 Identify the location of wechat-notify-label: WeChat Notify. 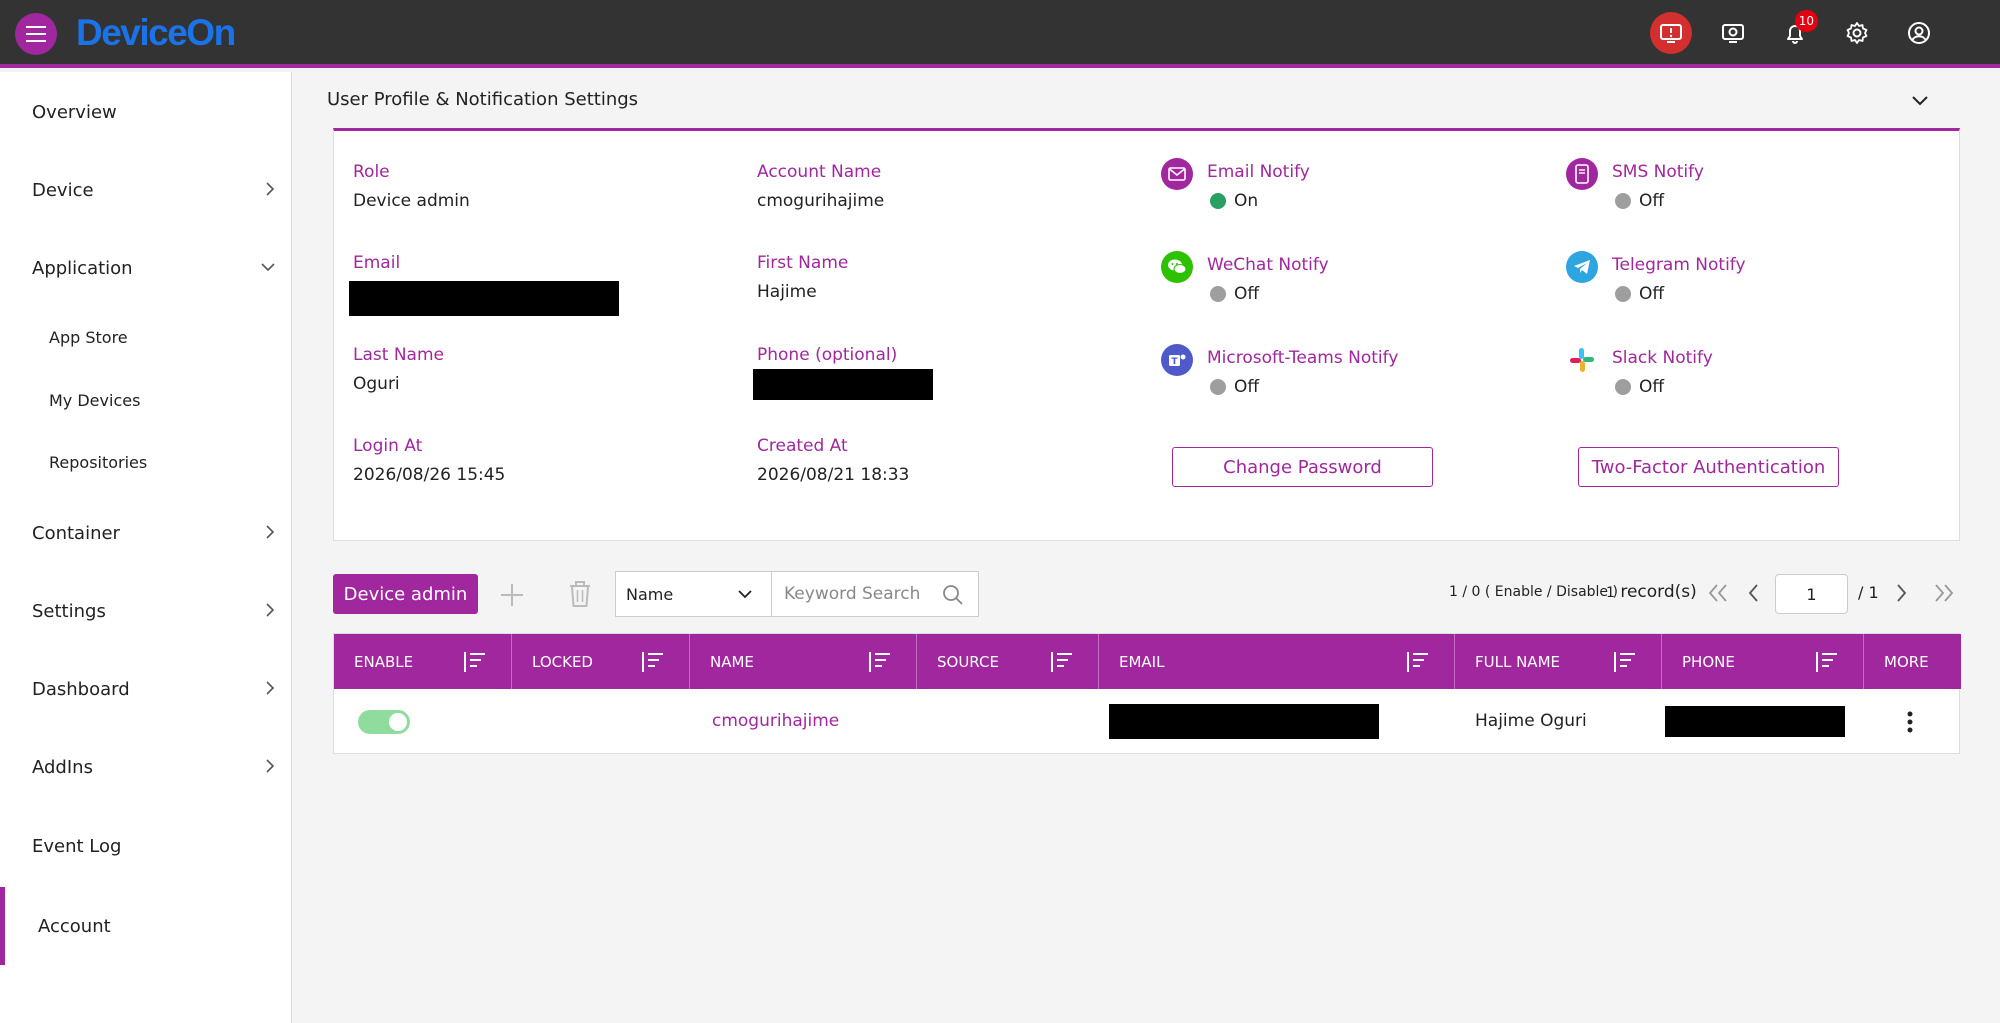
(1268, 265).